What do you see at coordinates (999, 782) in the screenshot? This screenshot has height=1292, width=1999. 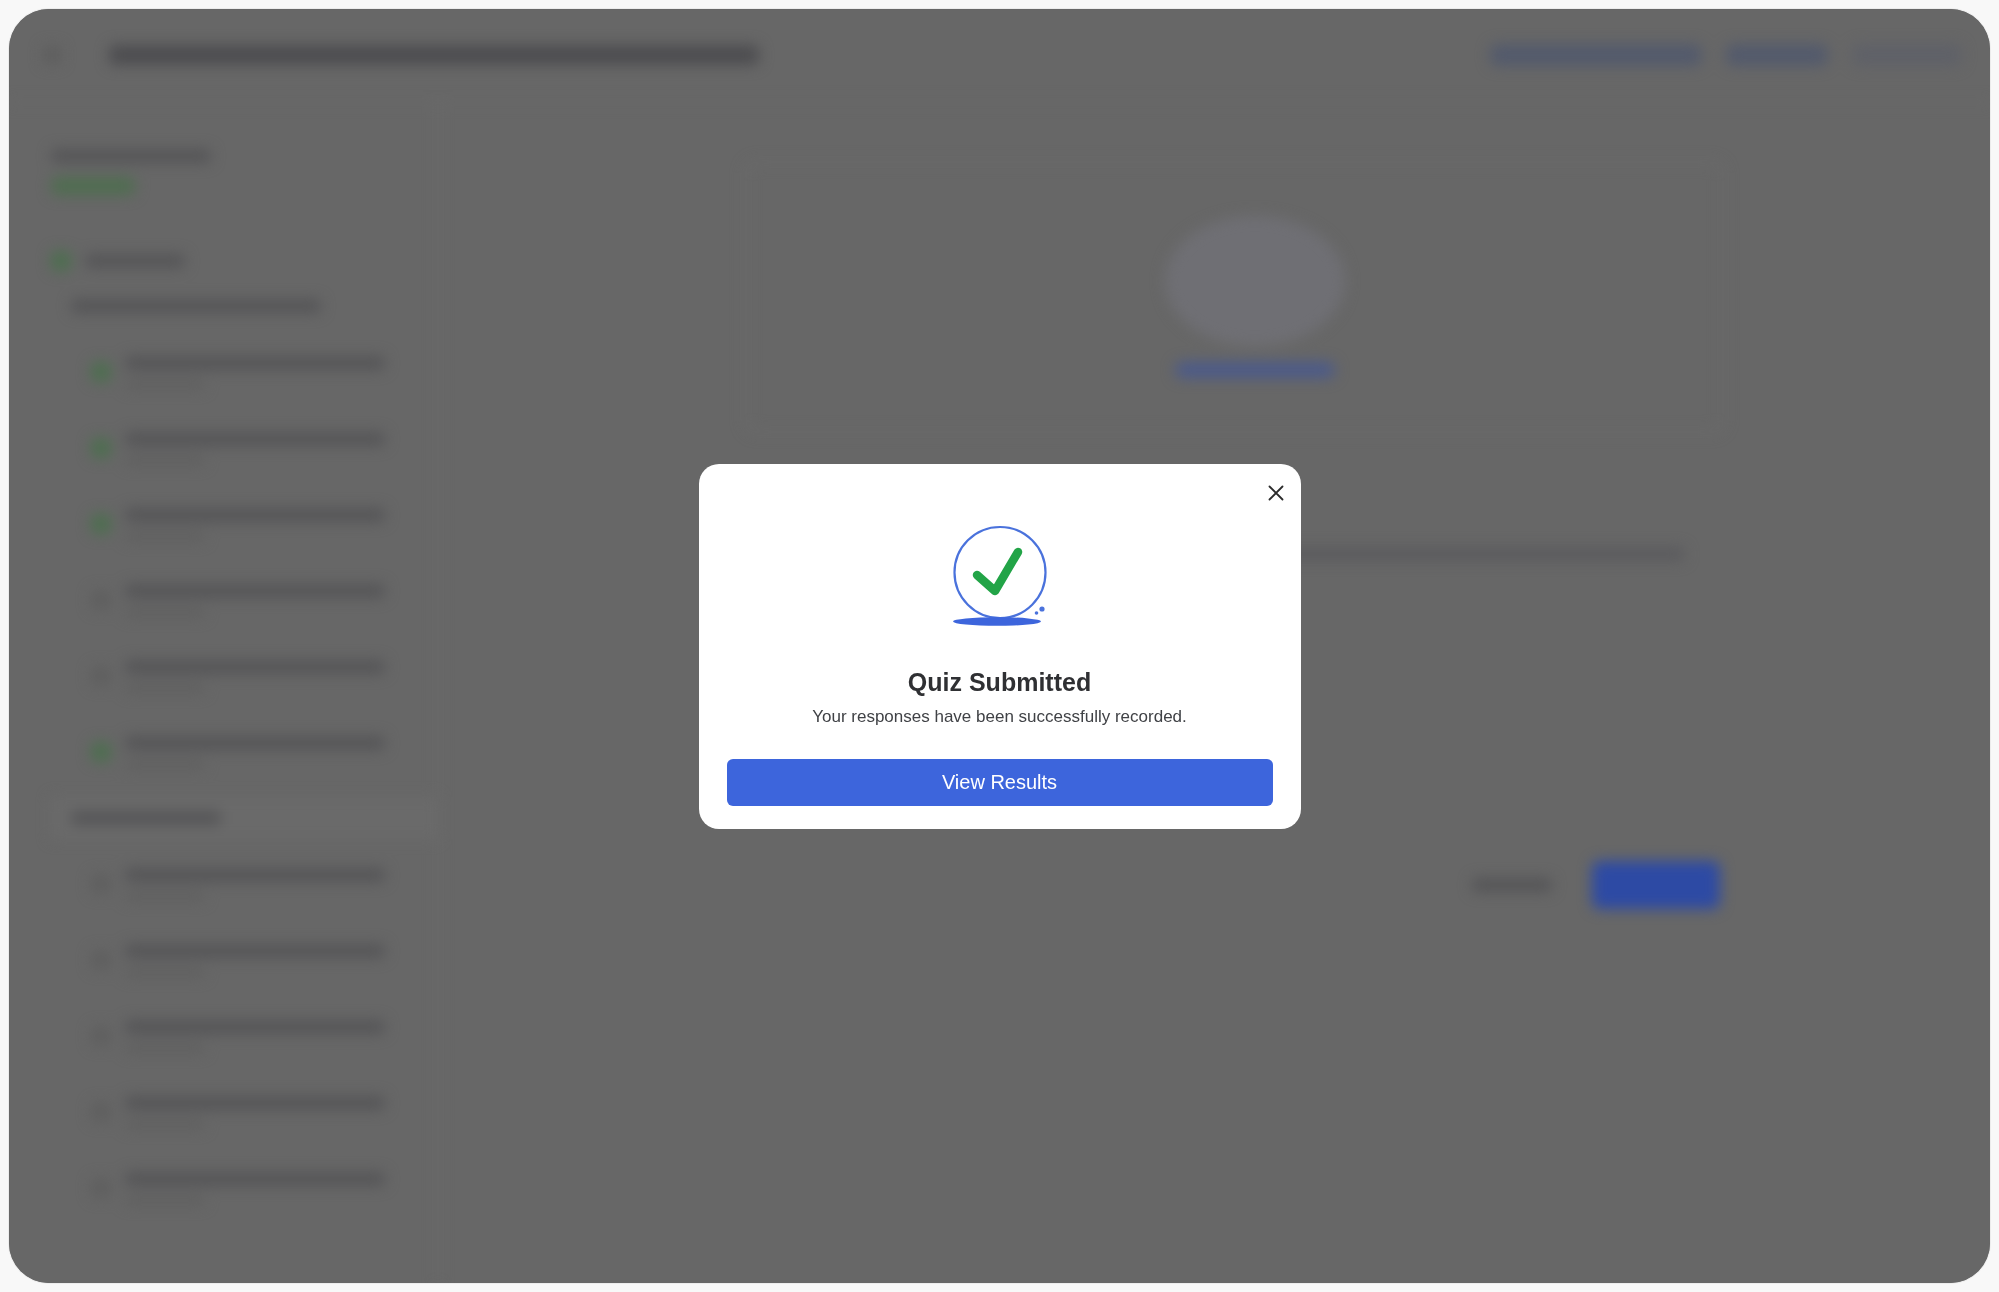 I see `view-results-button: View Results` at bounding box center [999, 782].